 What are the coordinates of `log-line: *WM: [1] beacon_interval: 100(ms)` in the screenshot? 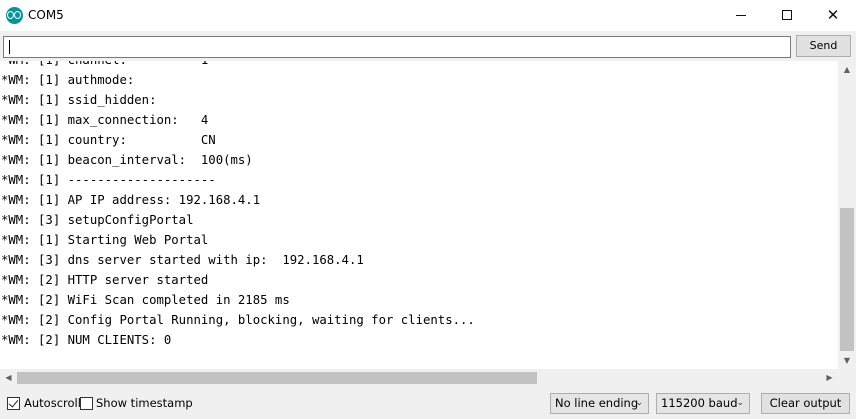 It's located at (127, 160).